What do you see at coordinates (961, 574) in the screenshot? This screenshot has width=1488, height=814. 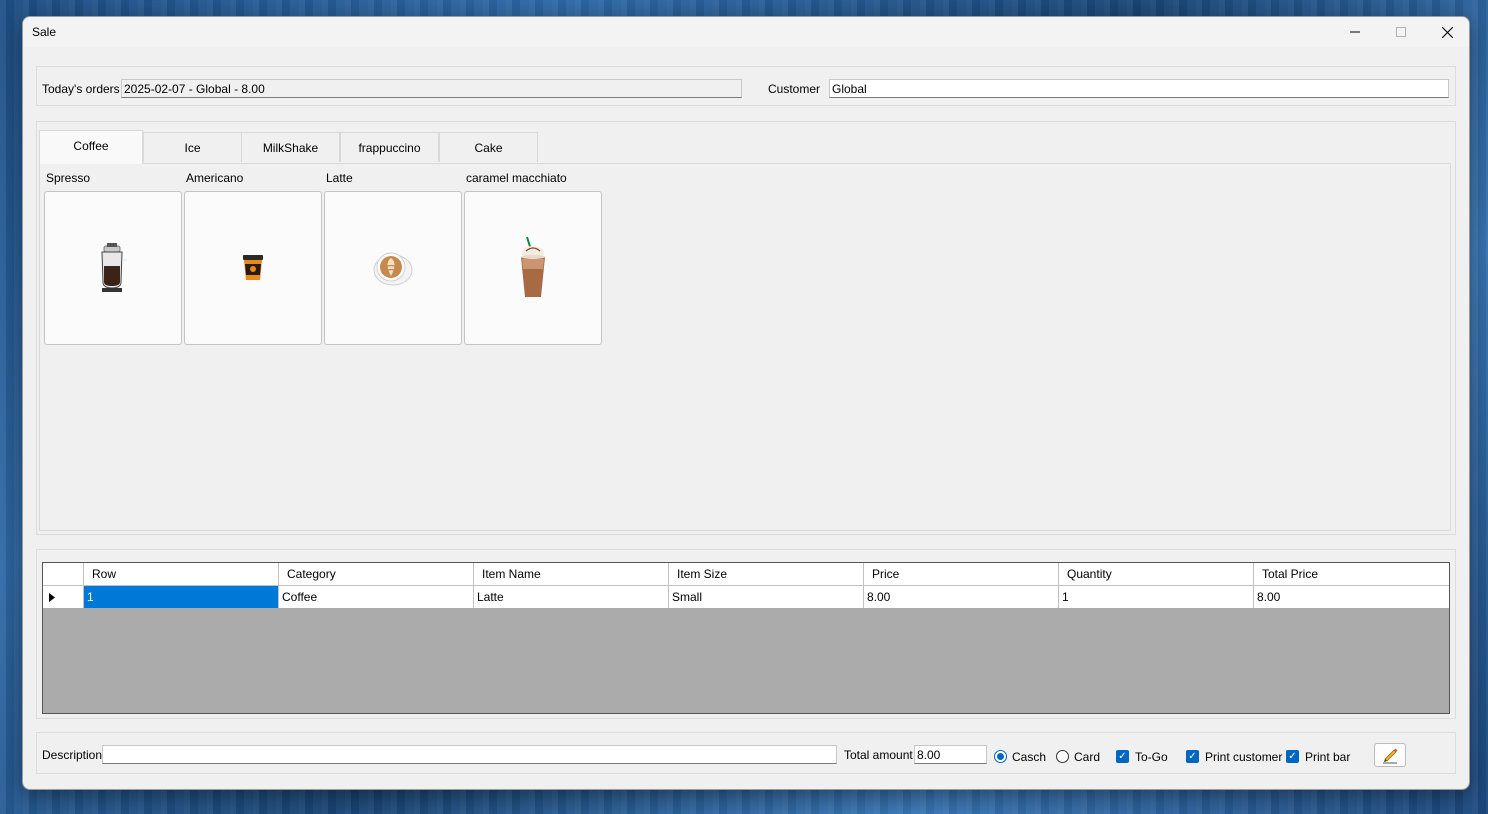 I see `column-header-price: Price` at bounding box center [961, 574].